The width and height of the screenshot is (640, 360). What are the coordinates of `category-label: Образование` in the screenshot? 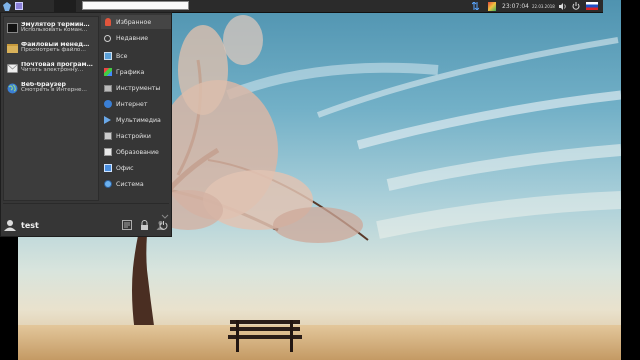 It's located at (137, 152).